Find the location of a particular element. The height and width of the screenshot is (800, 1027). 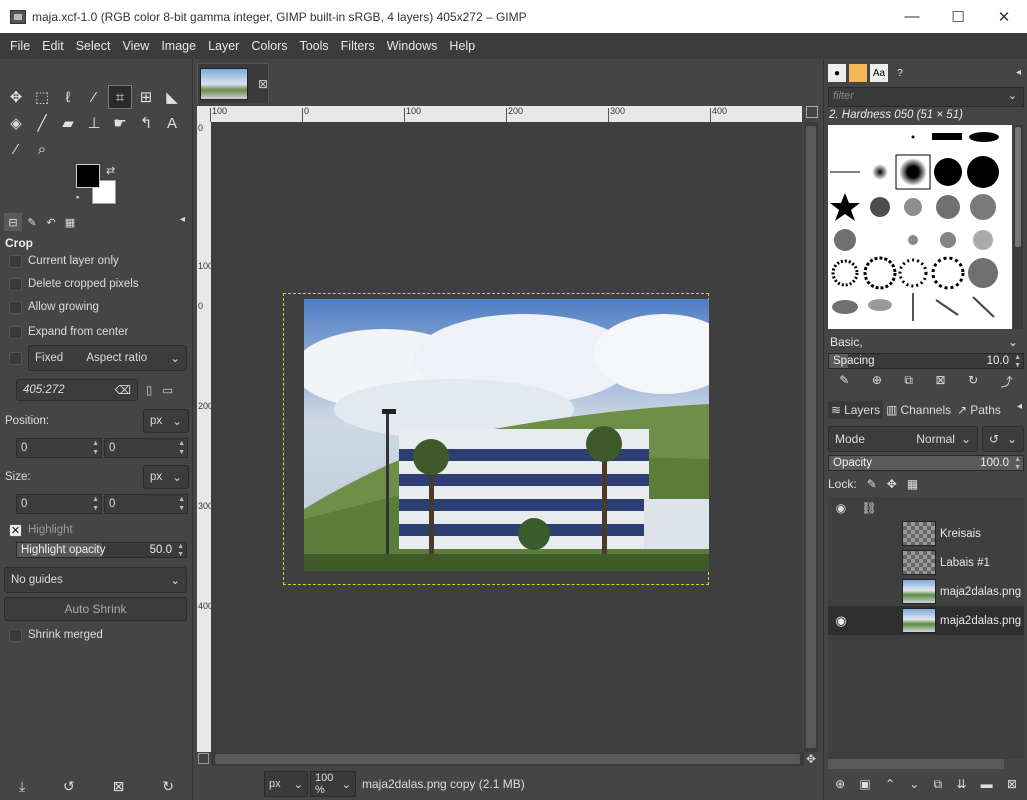

rect-select-tool-icon: ⬚ is located at coordinates (42, 97).